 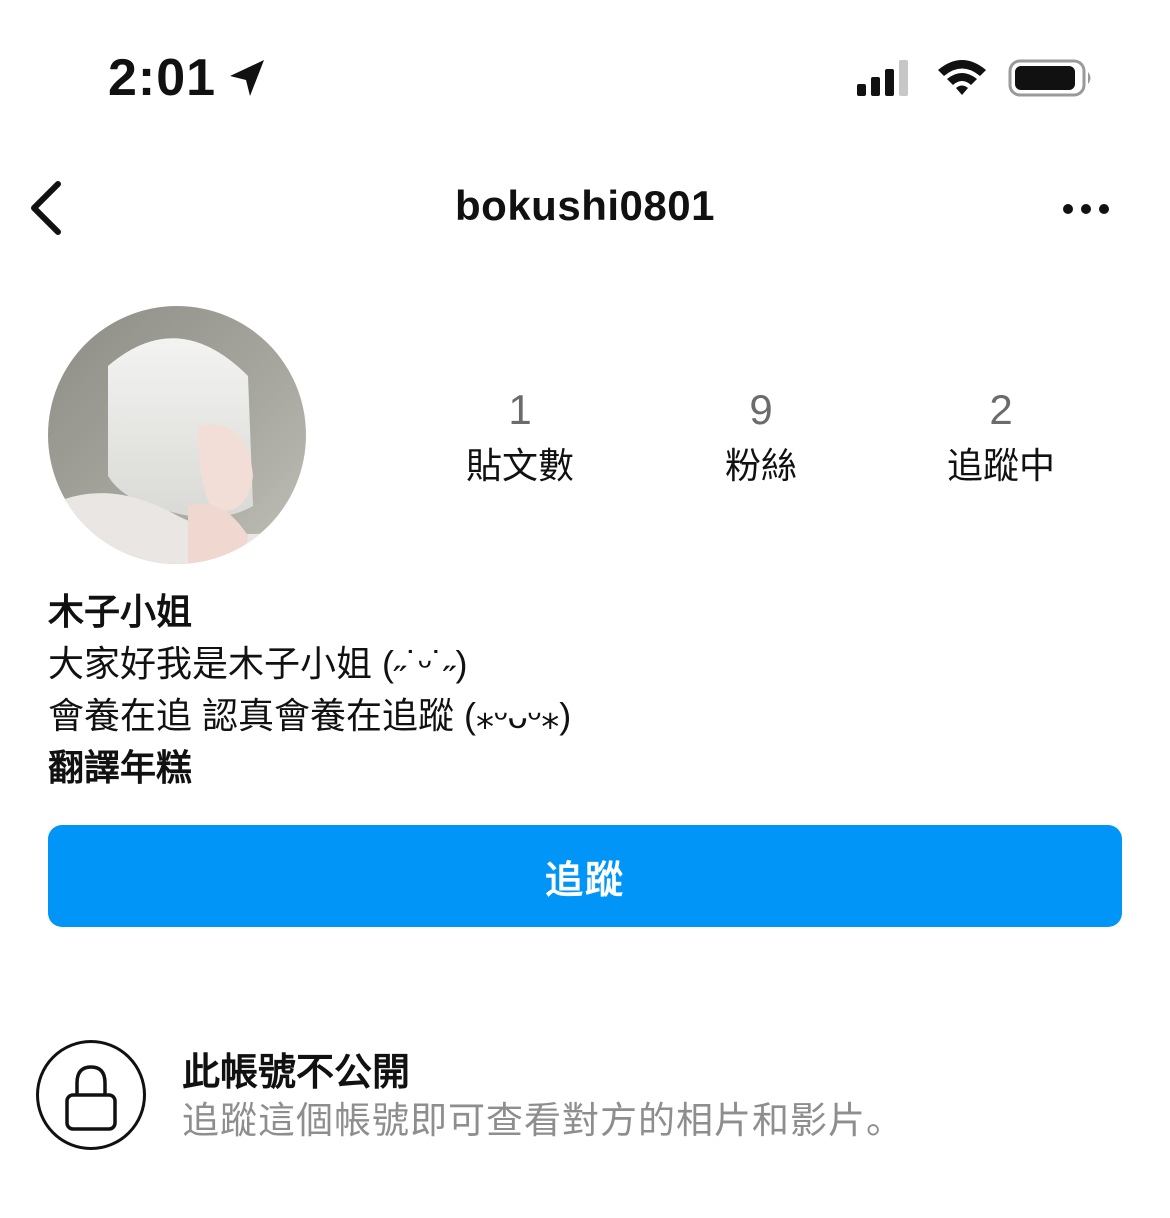 What do you see at coordinates (585, 75) in the screenshot?
I see `status-bar: 2:01` at bounding box center [585, 75].